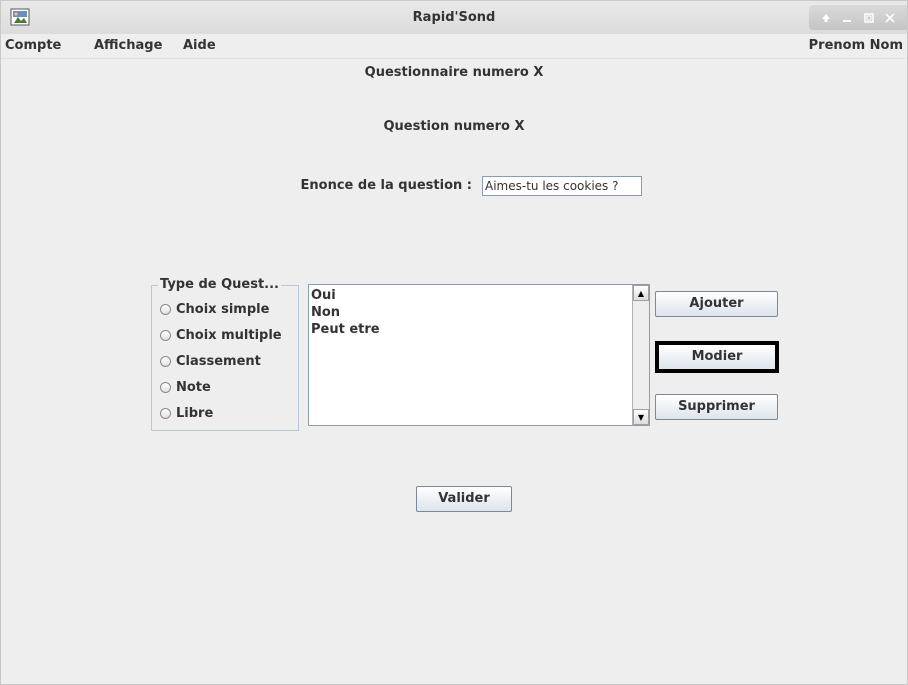  Describe the element at coordinates (128, 46) in the screenshot. I see `menu-affichage: Affichage` at that location.